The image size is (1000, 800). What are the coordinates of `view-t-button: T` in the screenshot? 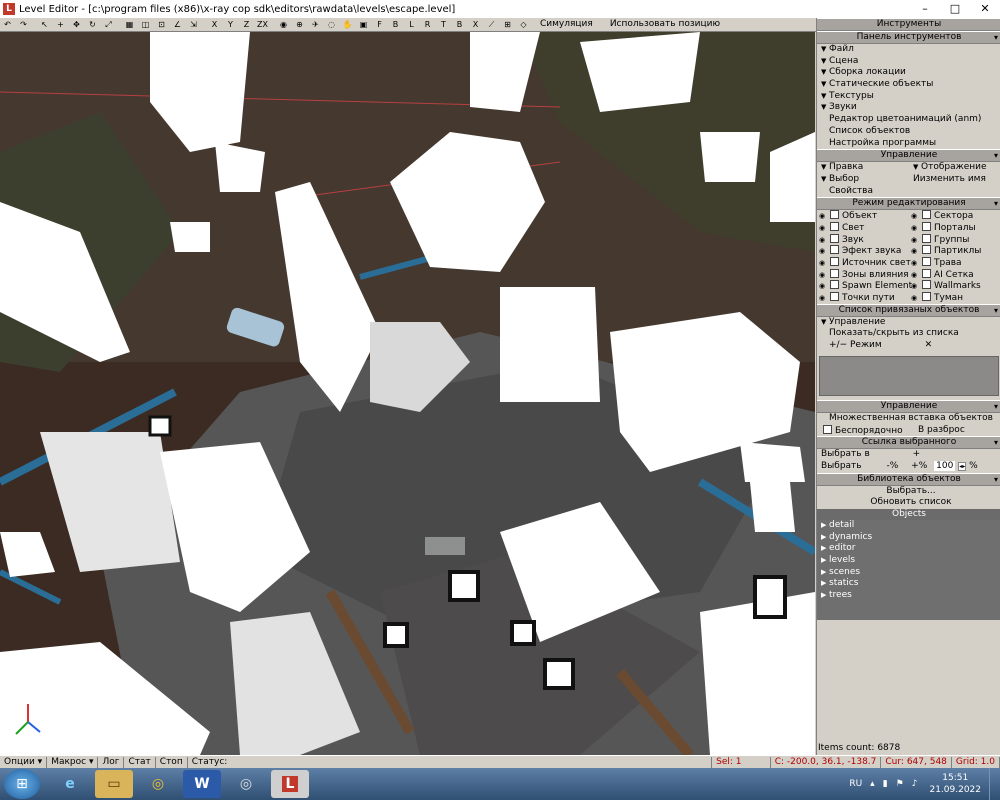 It's located at (443, 24).